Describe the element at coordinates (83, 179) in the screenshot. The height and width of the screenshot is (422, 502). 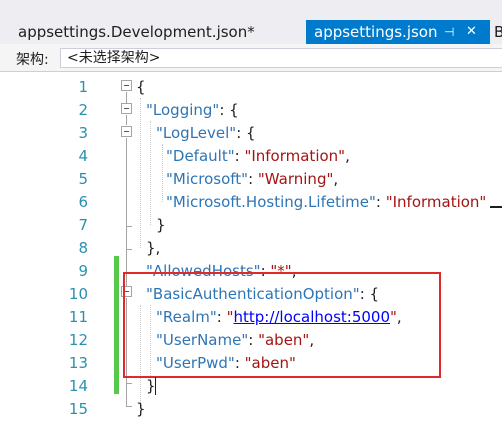
I see `line-number: 5` at that location.